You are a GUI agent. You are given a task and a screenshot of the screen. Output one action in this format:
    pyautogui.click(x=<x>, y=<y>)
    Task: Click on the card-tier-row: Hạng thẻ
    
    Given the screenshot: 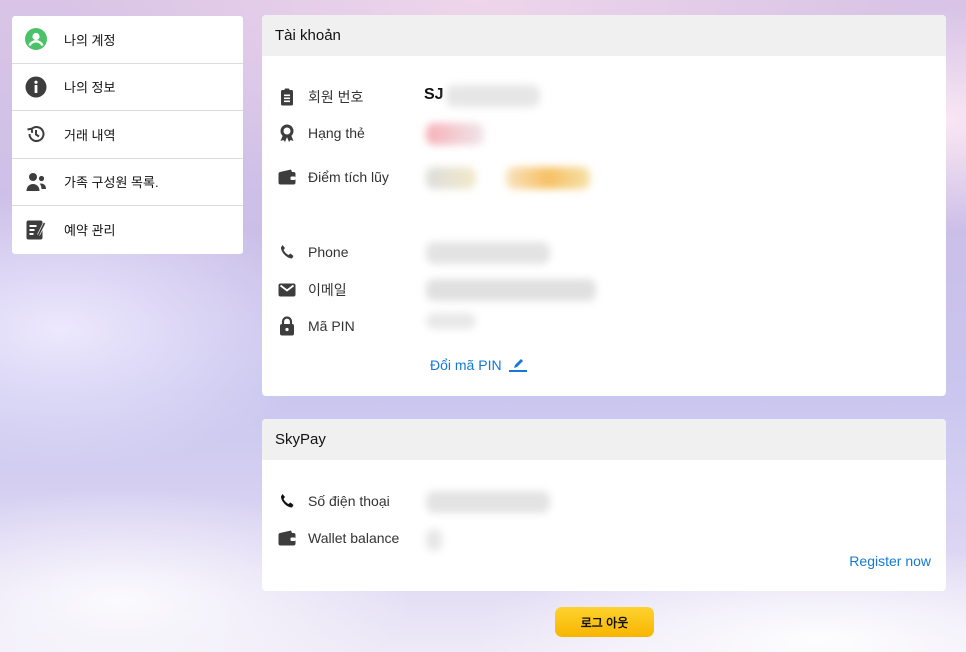 What is the action you would take?
    pyautogui.click(x=321, y=133)
    